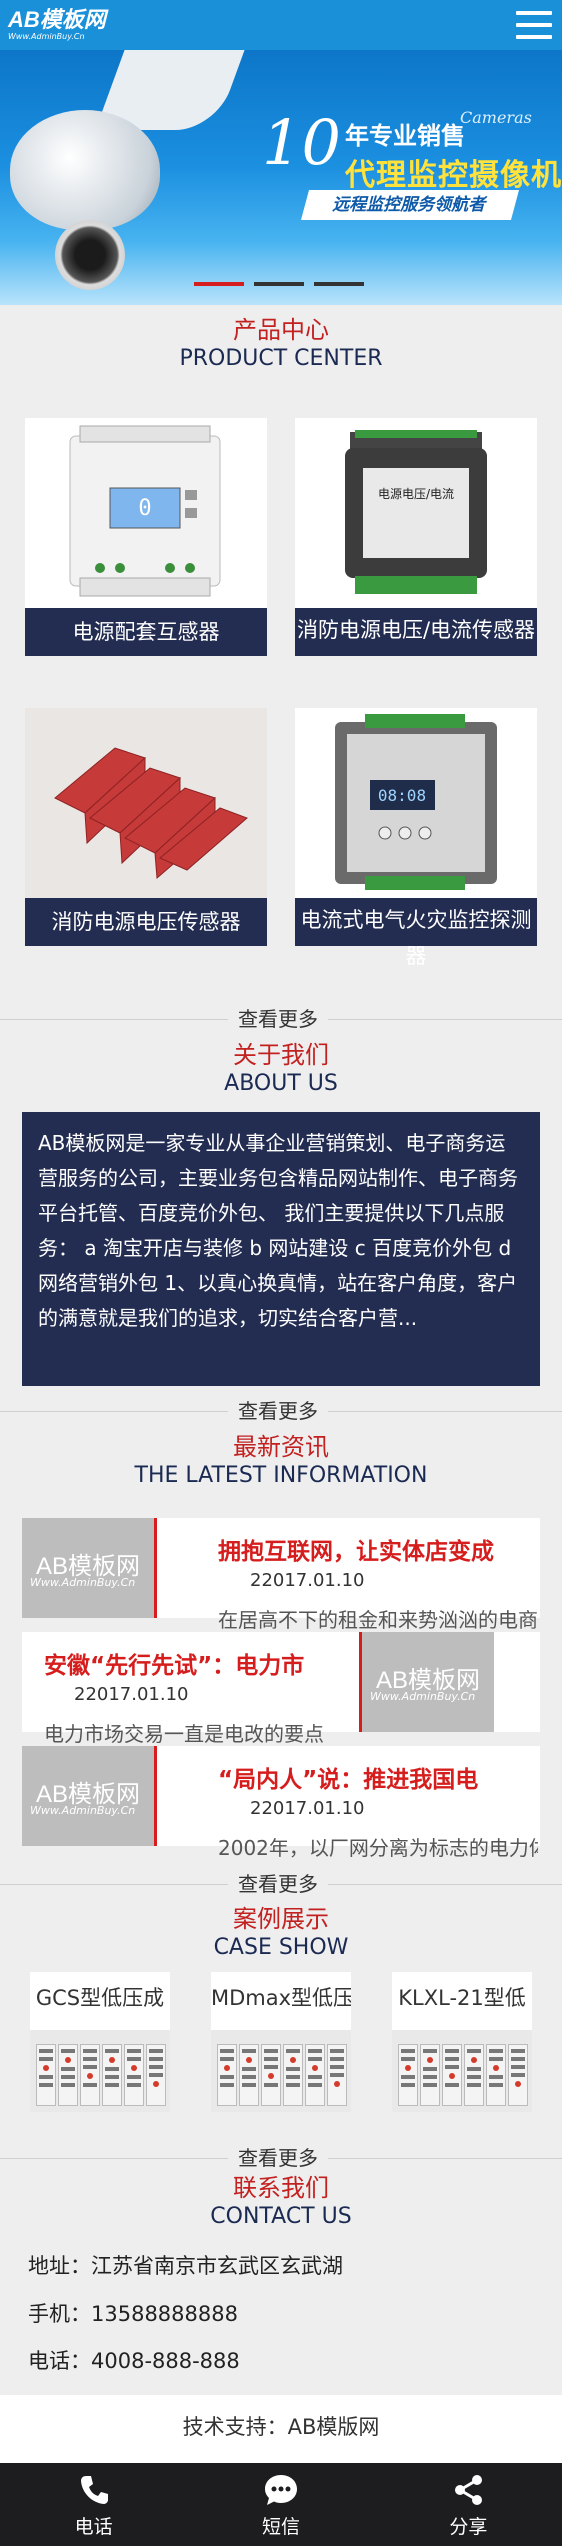 The image size is (562, 2546). I want to click on svg-text: 08:08, so click(402, 795).